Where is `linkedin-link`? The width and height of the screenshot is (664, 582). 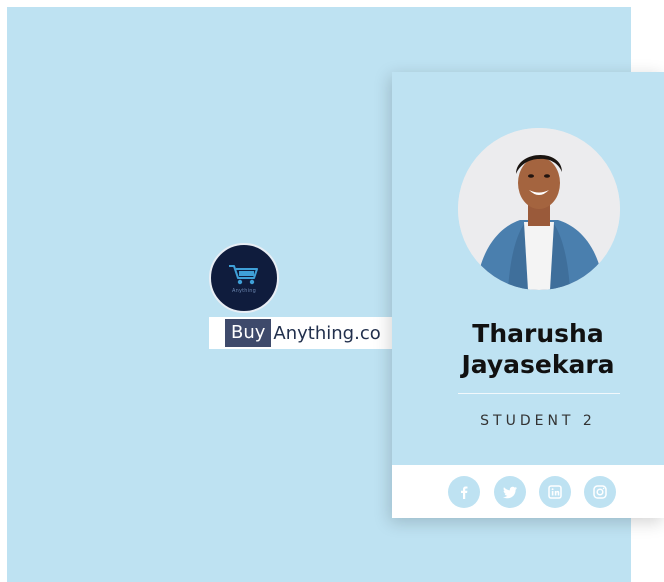
linkedin-link is located at coordinates (555, 492).